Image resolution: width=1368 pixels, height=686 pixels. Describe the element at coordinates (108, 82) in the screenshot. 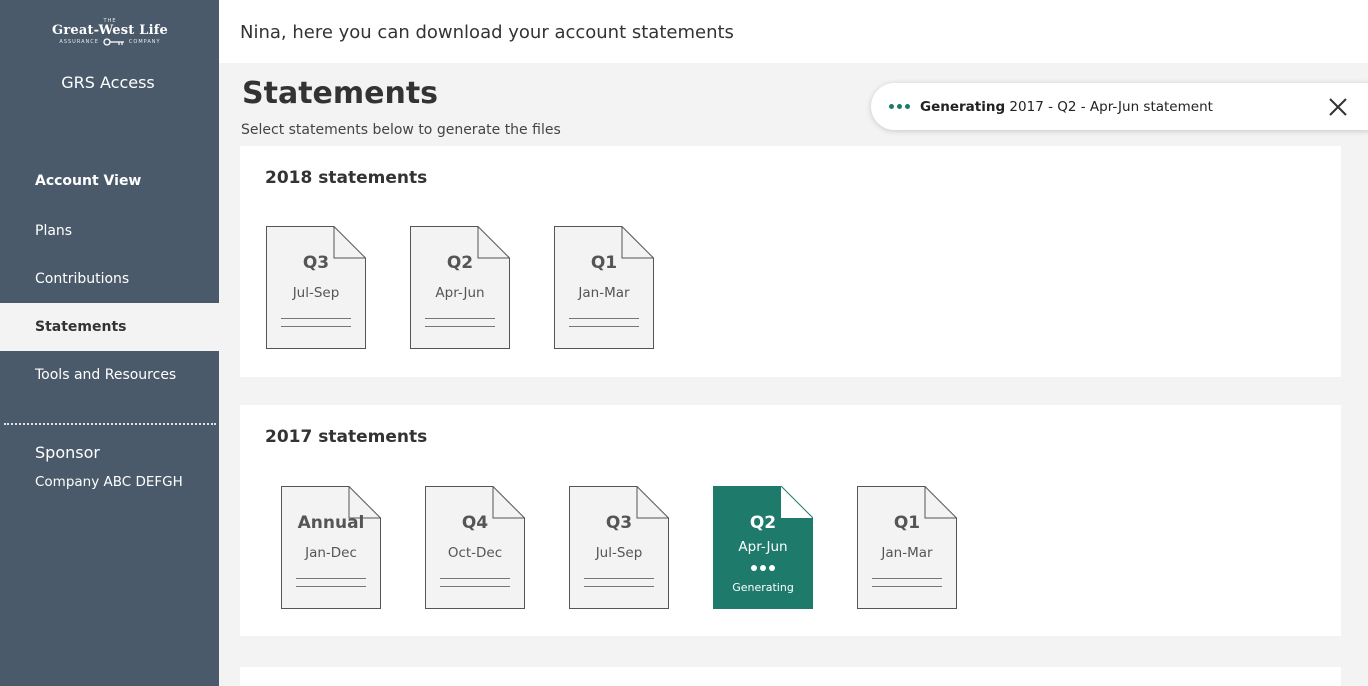

I see `app-name: GRS Access` at that location.